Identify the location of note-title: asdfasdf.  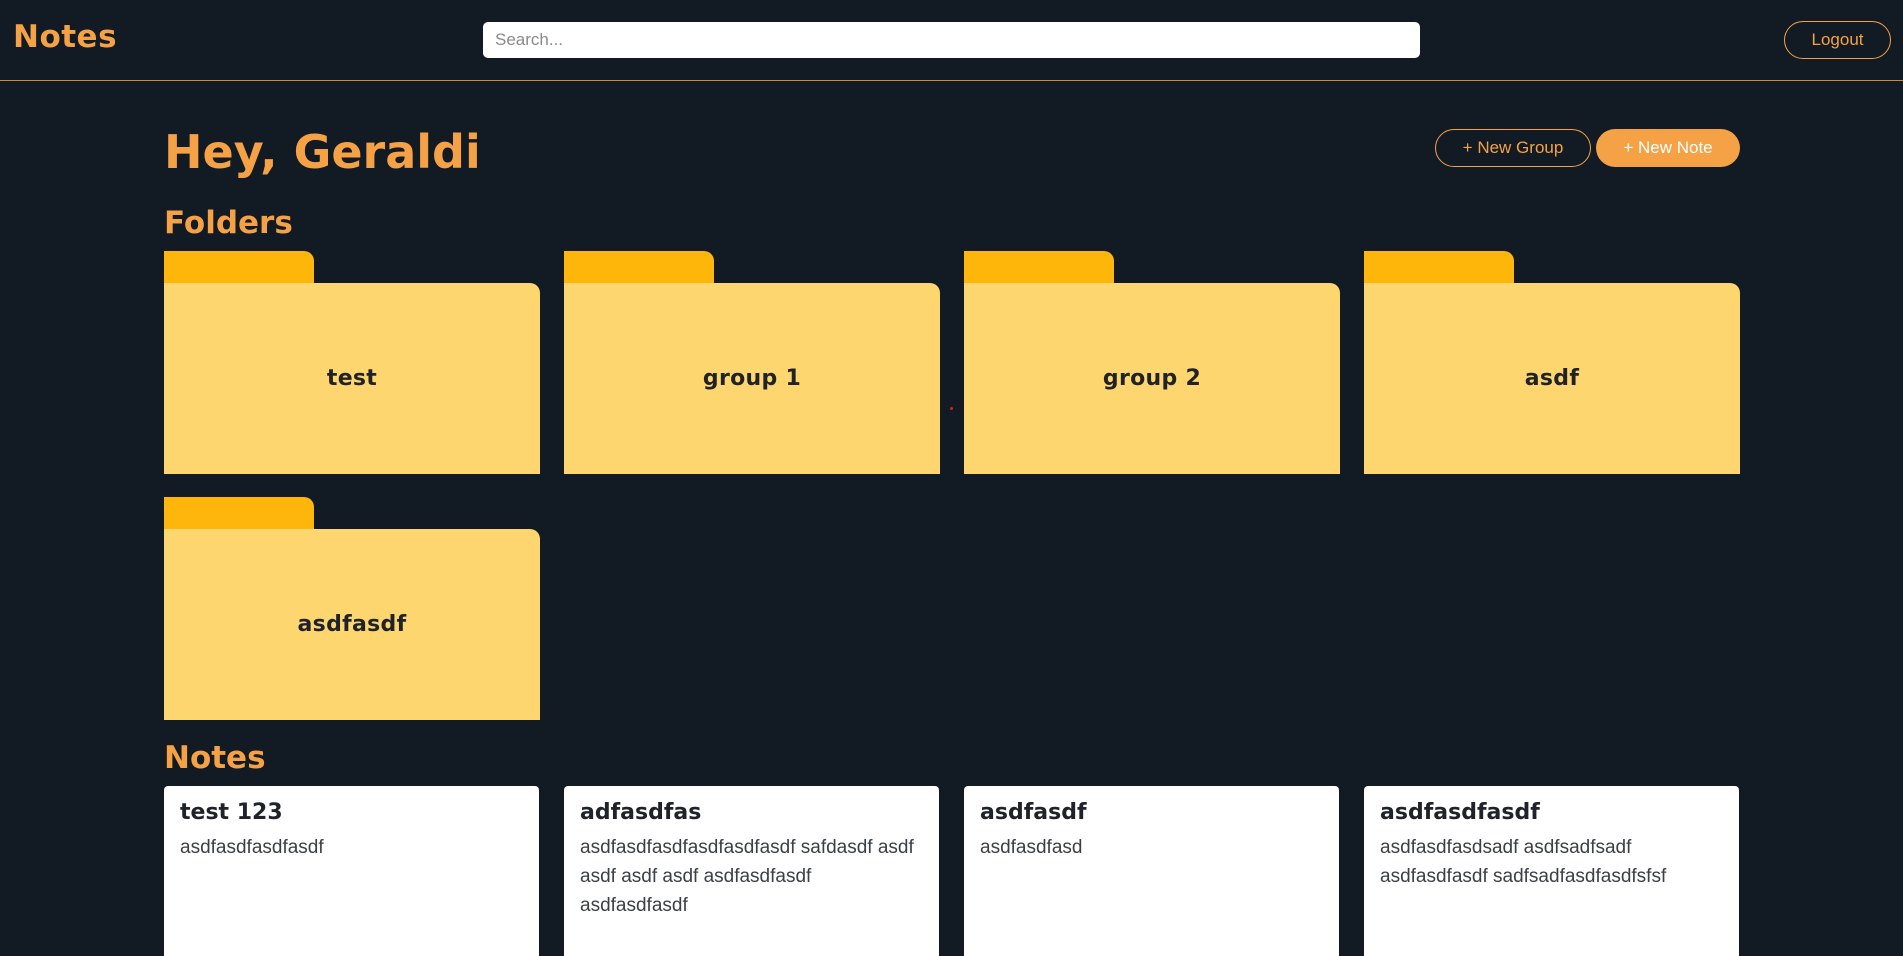
(1033, 812).